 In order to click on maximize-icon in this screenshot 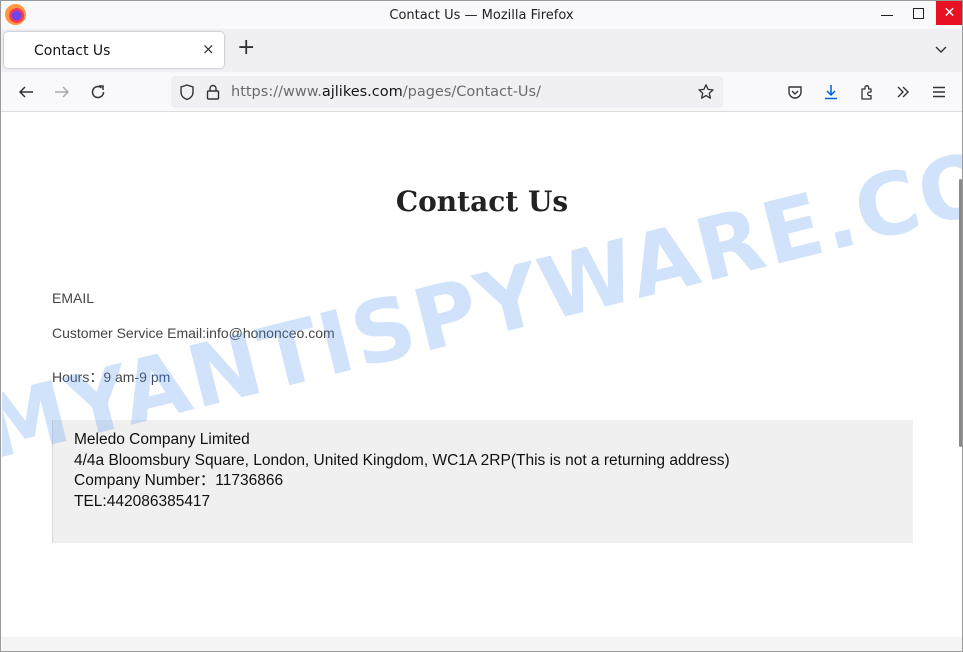, I will do `click(918, 13)`.